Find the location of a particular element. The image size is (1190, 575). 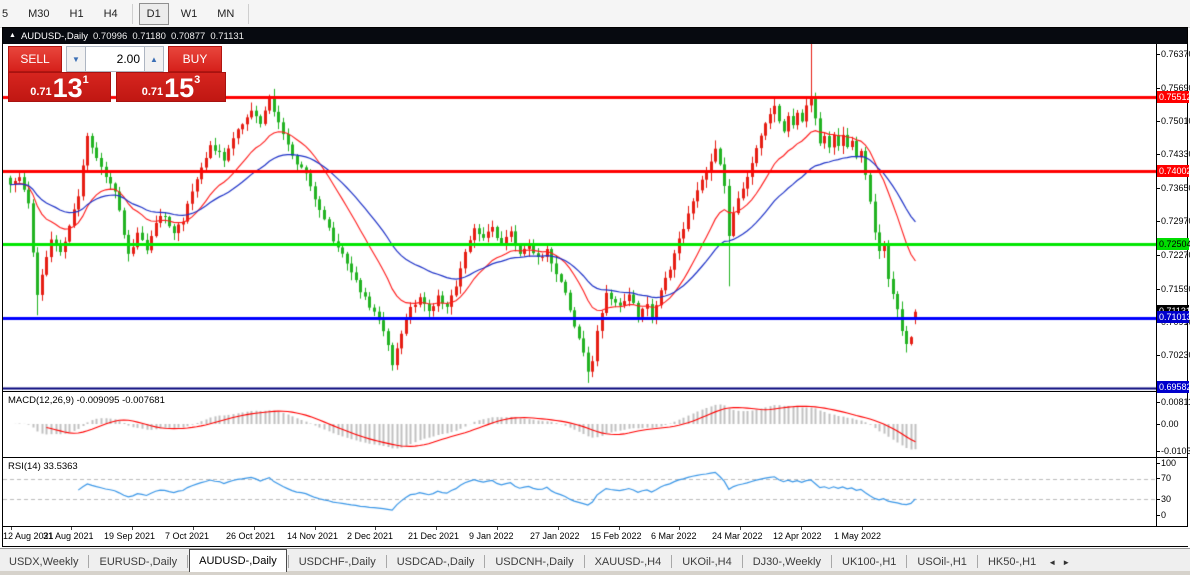

volume-increase-button: ▲ is located at coordinates (154, 59).